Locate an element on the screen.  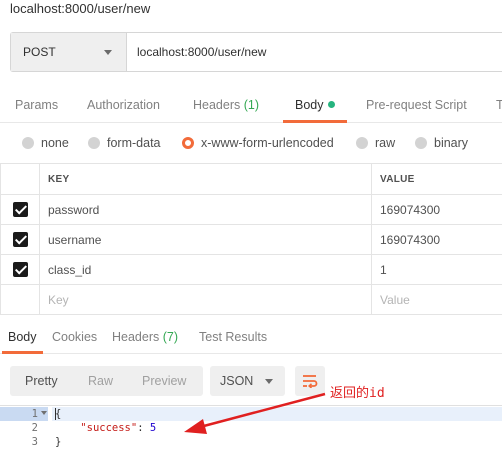
param-key: class_id is located at coordinates (205, 269).